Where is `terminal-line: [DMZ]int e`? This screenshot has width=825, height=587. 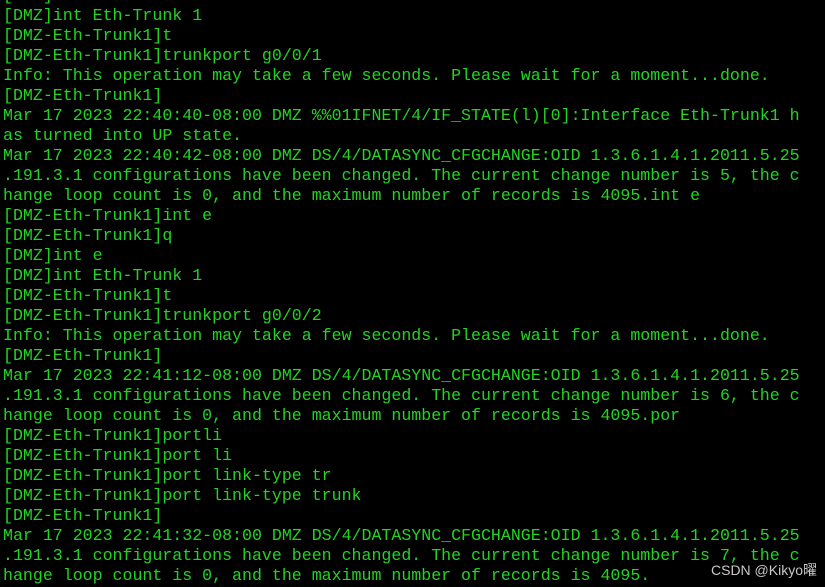 terminal-line: [DMZ]int e is located at coordinates (53, 255).